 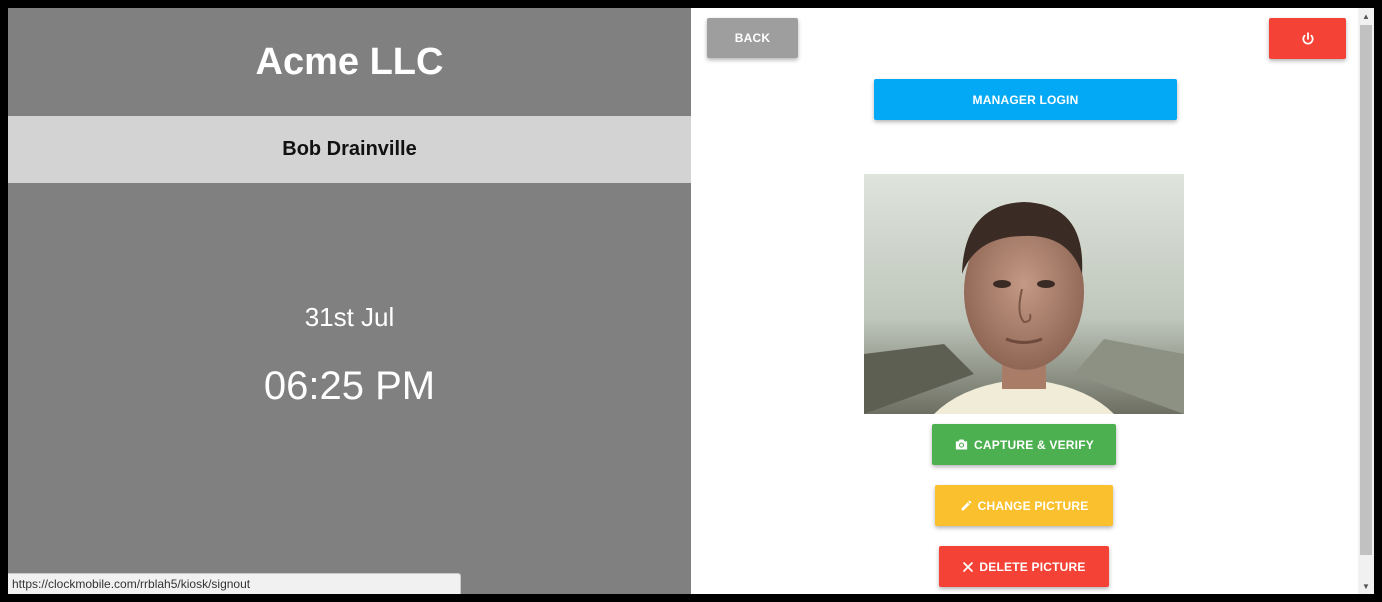 I want to click on current-time: 06:25 PM, so click(x=349, y=386).